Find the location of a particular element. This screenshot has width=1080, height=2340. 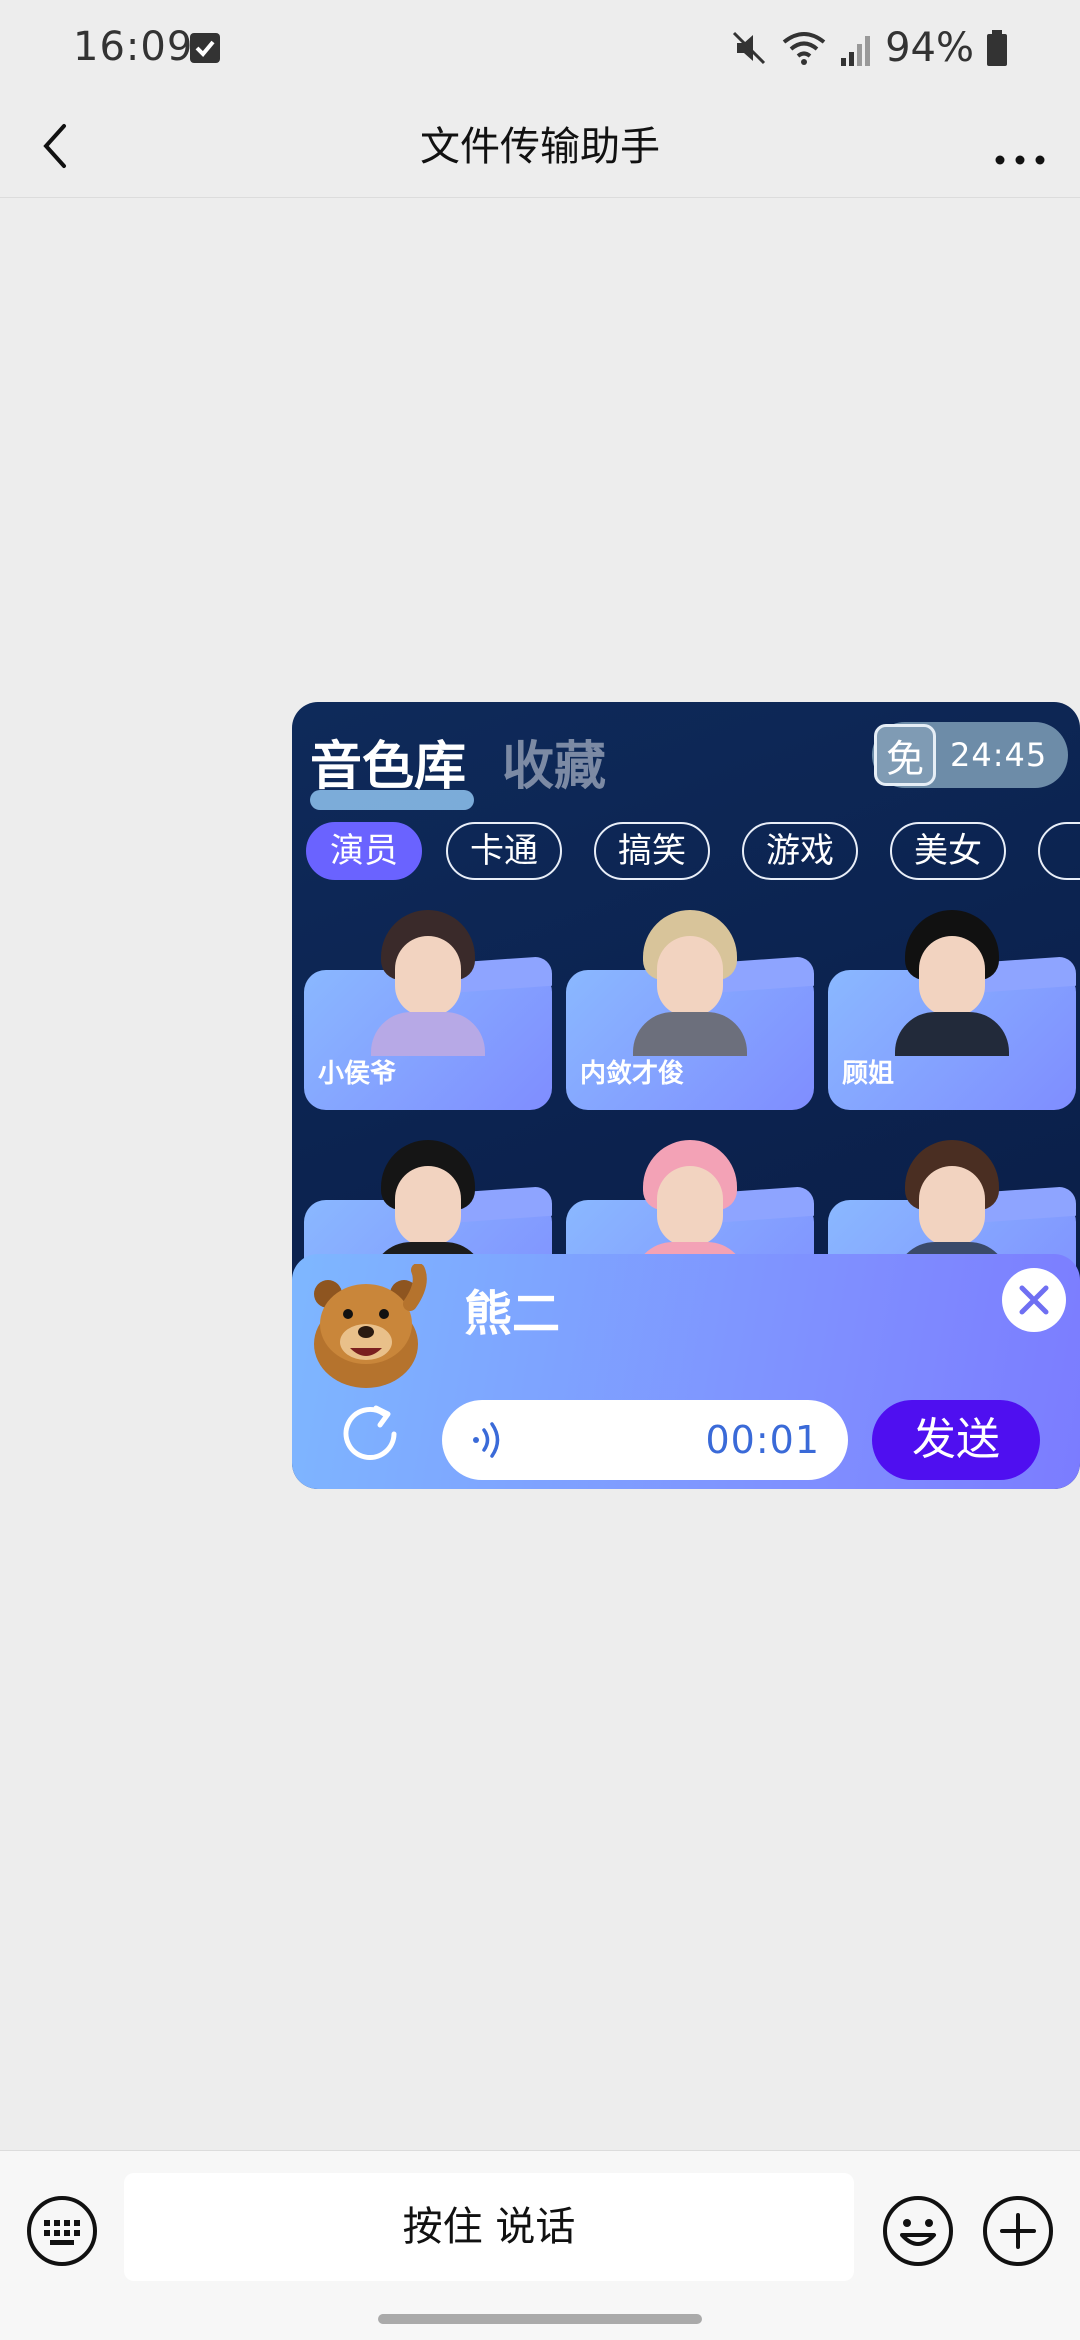

voice-name: 内敛才俊 is located at coordinates (632, 1074).